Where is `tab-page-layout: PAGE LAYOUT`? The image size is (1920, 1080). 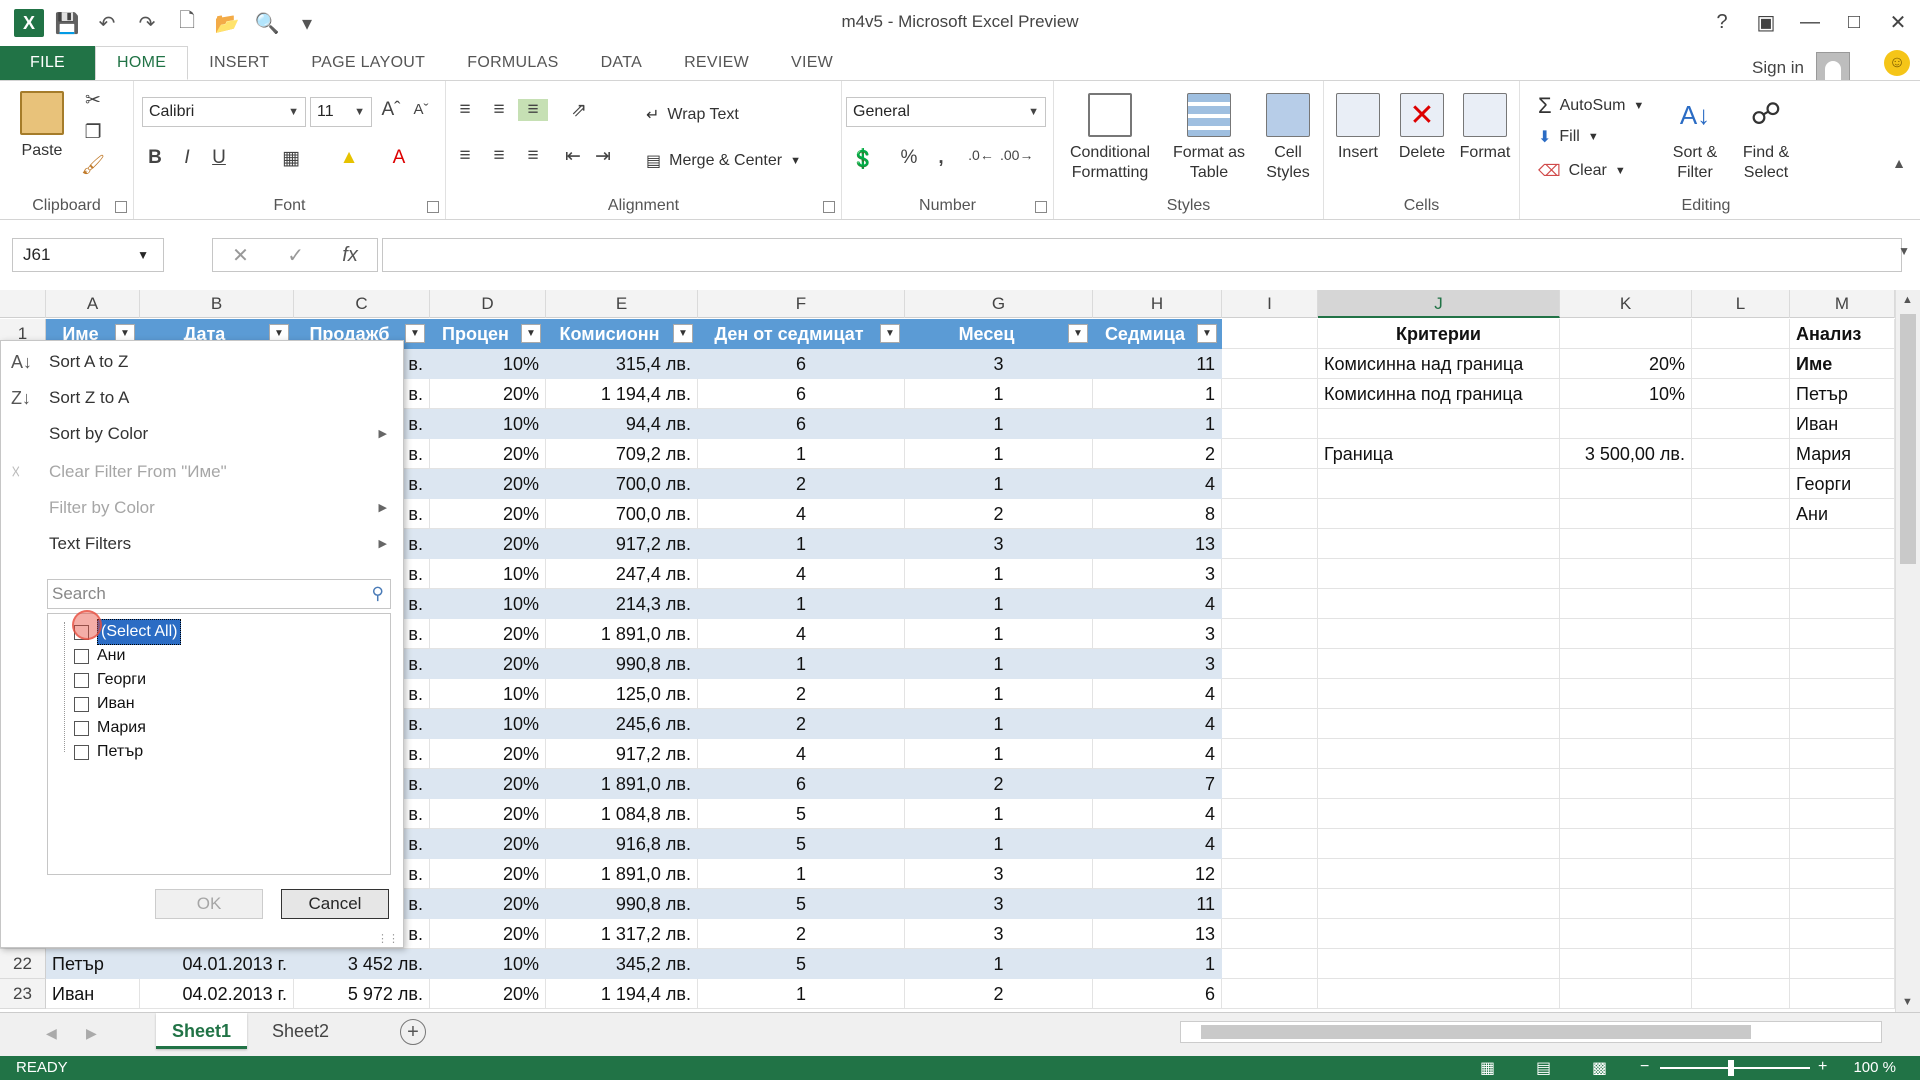
tab-page-layout: PAGE LAYOUT is located at coordinates (368, 63).